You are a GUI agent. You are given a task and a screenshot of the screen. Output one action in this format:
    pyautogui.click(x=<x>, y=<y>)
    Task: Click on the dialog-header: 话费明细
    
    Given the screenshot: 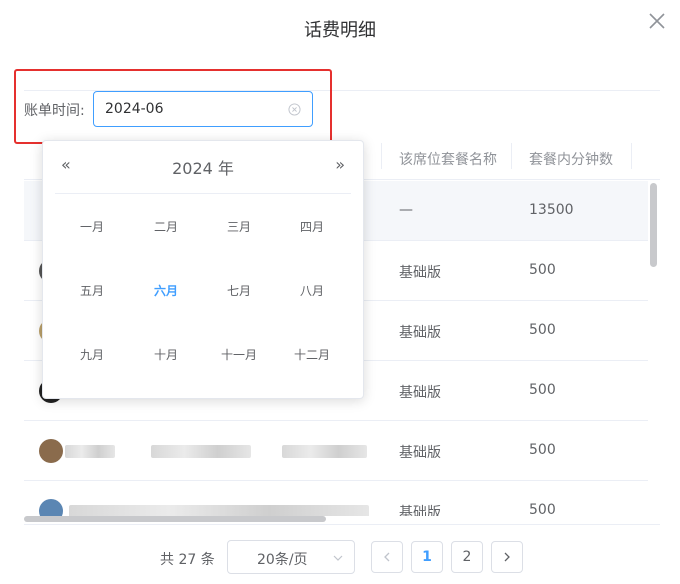 What is the action you would take?
    pyautogui.click(x=340, y=28)
    